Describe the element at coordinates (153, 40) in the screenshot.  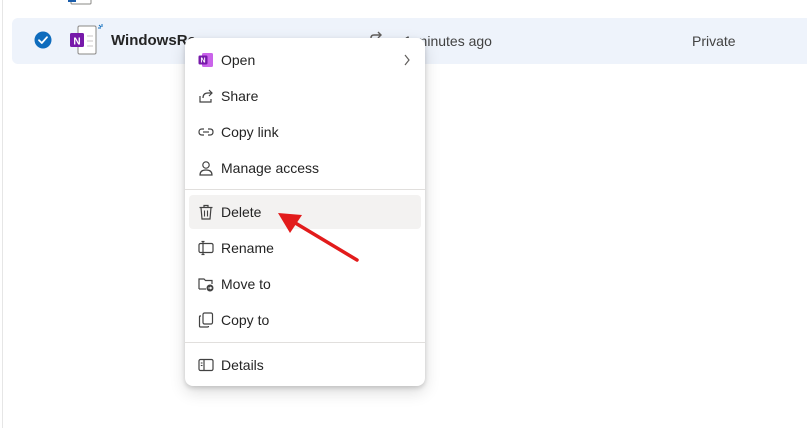
I see `file-name: WindowsRe` at that location.